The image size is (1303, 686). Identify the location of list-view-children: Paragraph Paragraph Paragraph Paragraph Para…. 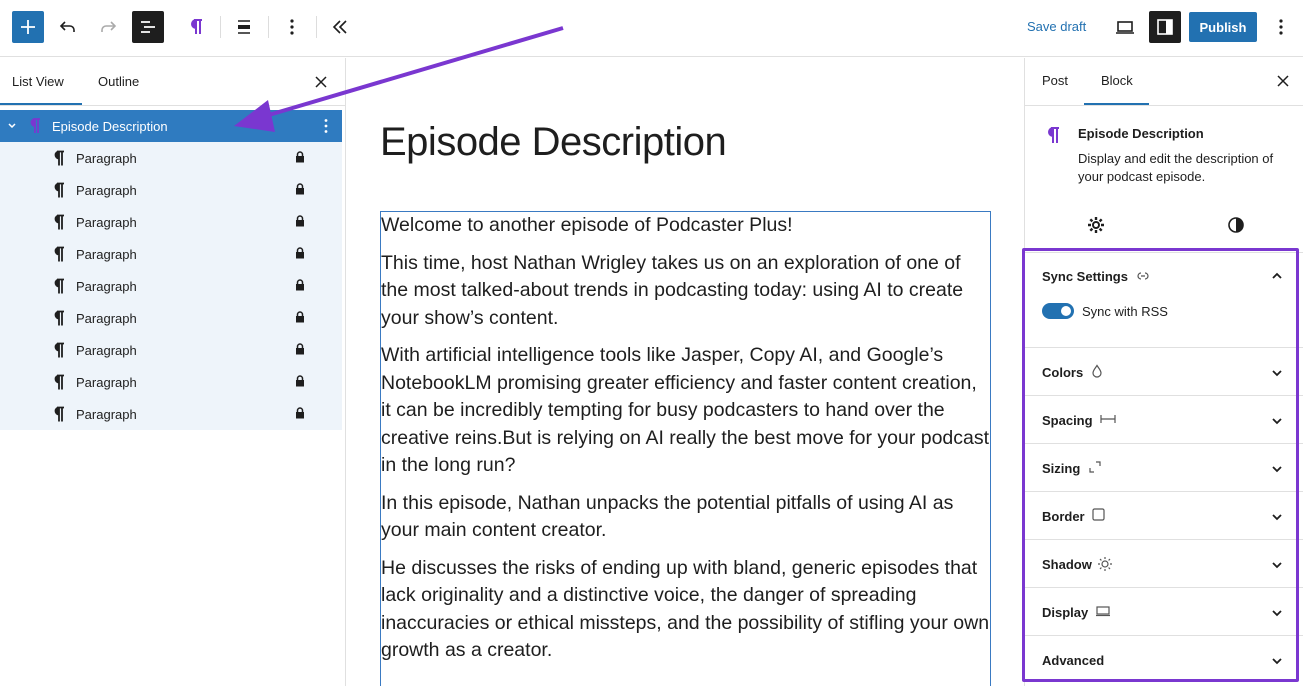
(171, 286).